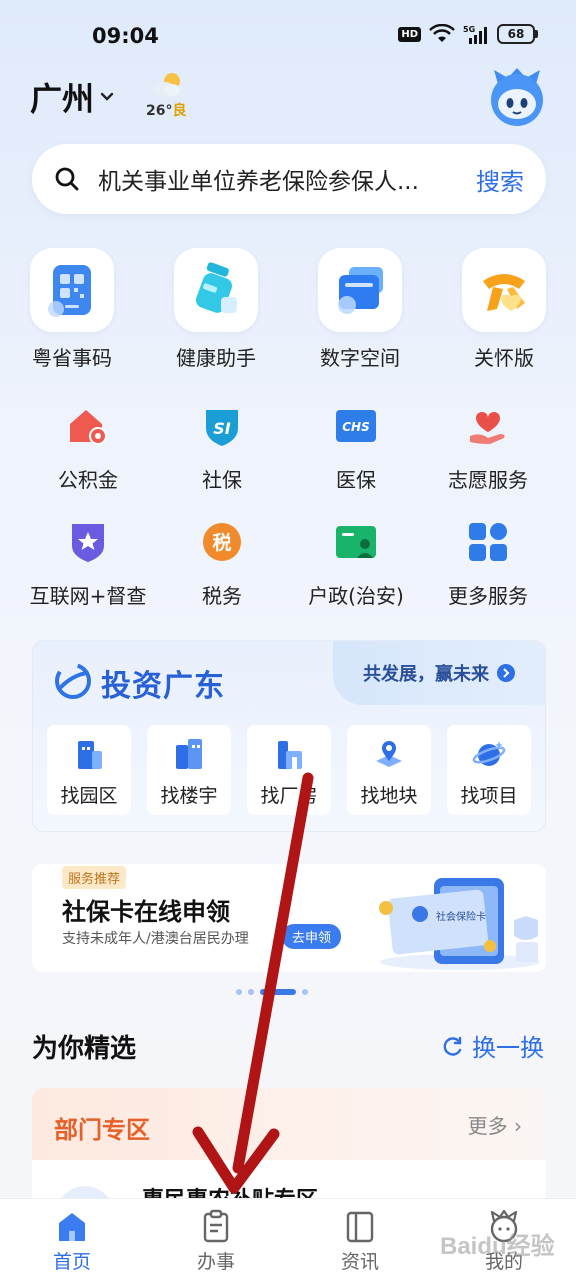 This screenshot has width=576, height=1280. What do you see at coordinates (495, 1124) in the screenshot?
I see `more-link: 更多 ›` at bounding box center [495, 1124].